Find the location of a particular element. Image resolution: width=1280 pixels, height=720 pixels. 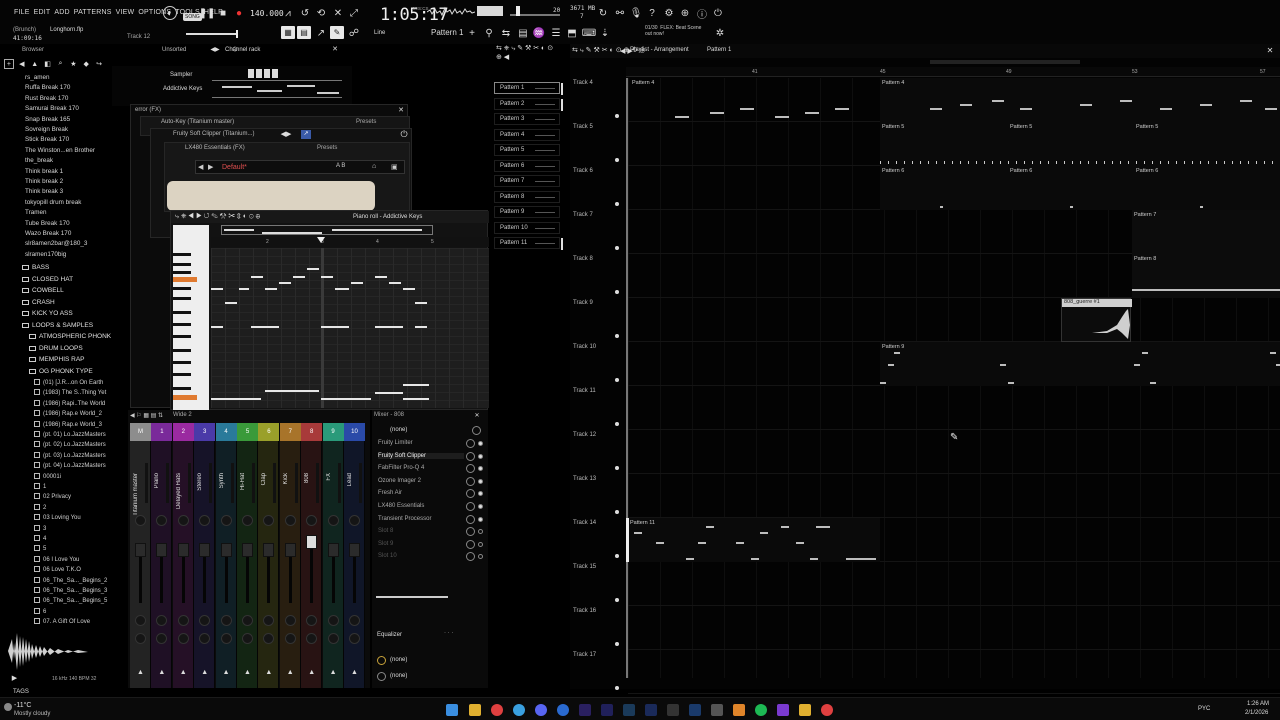

pattern-list-item: Pattern 4 is located at coordinates (527, 134).